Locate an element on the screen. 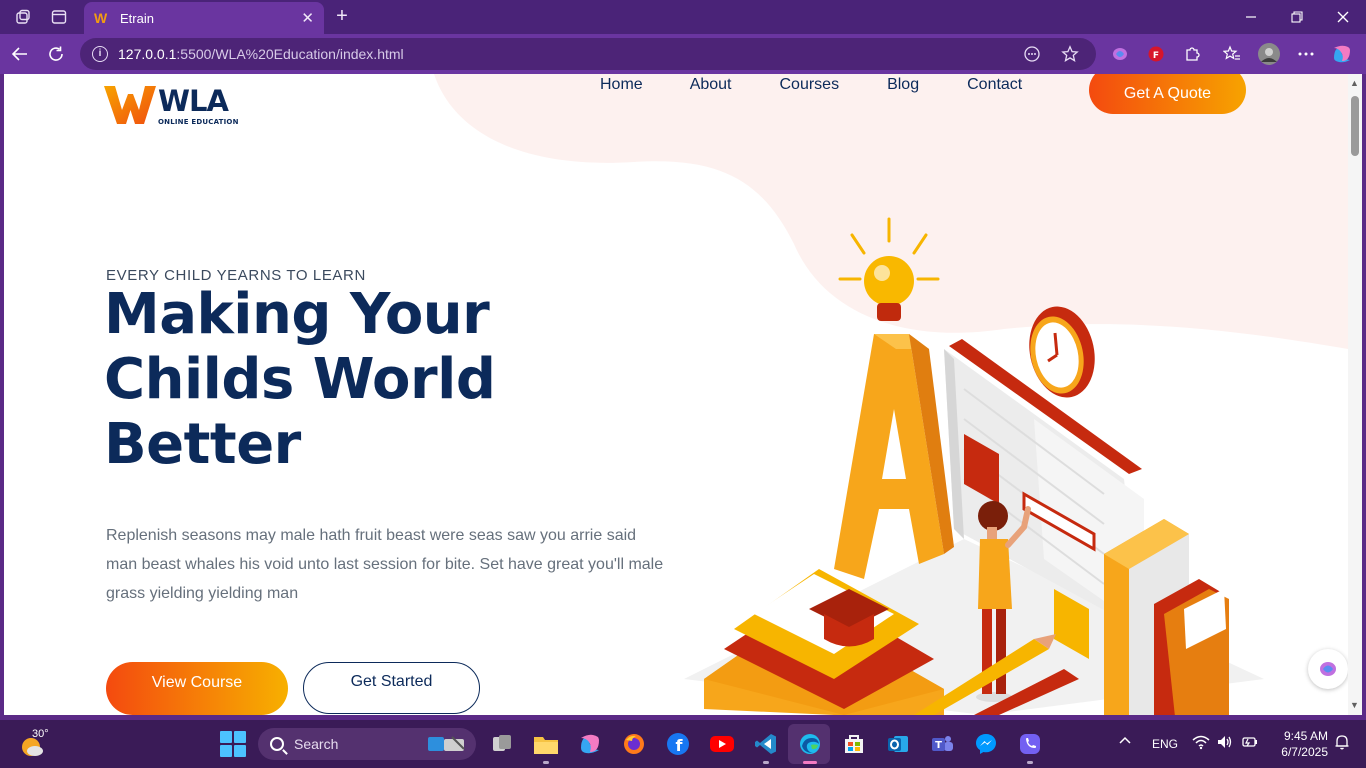  view-course-button: View Course is located at coordinates (197, 688).